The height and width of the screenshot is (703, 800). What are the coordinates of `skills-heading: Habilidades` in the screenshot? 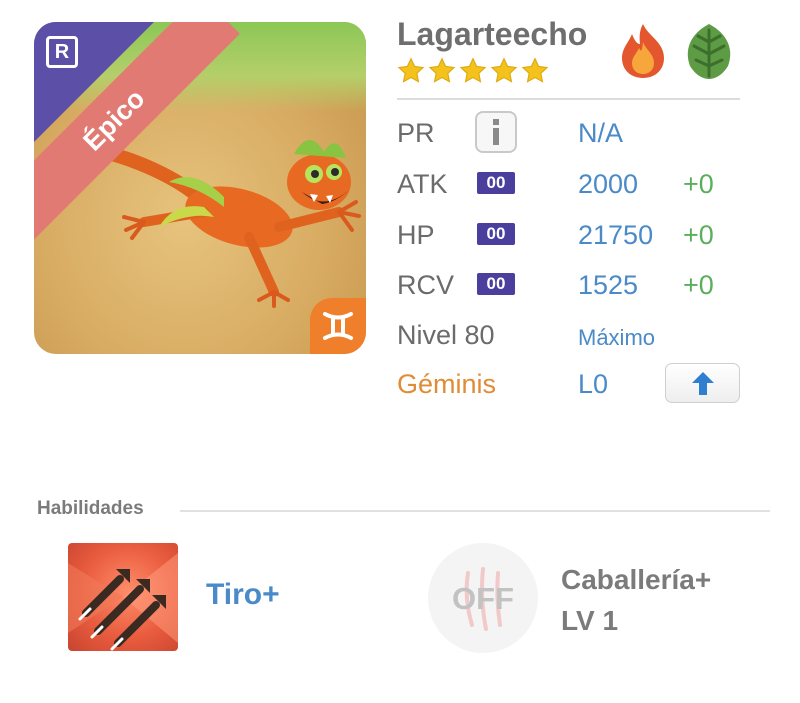 It's located at (90, 508).